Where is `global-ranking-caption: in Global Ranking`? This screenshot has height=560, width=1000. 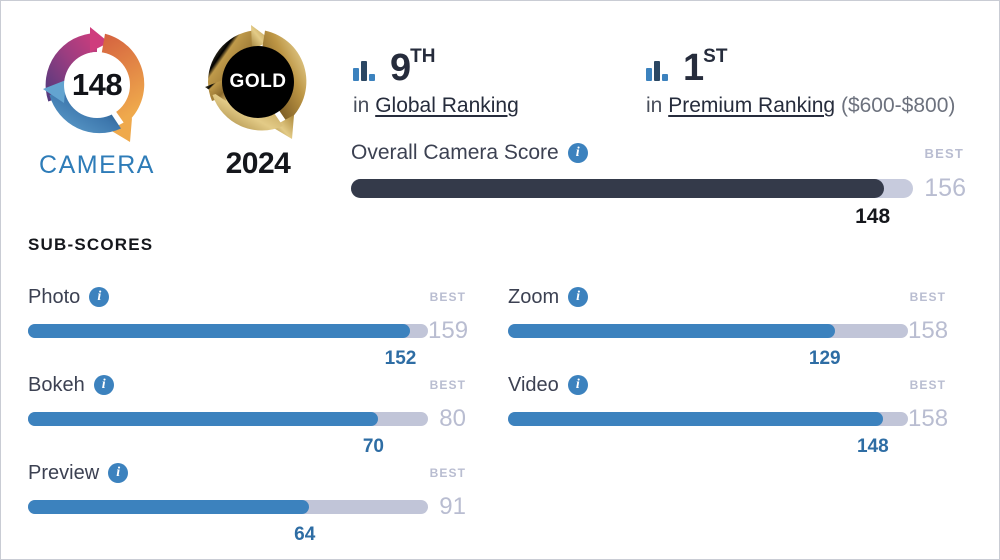 global-ranking-caption: in Global Ranking is located at coordinates (436, 106).